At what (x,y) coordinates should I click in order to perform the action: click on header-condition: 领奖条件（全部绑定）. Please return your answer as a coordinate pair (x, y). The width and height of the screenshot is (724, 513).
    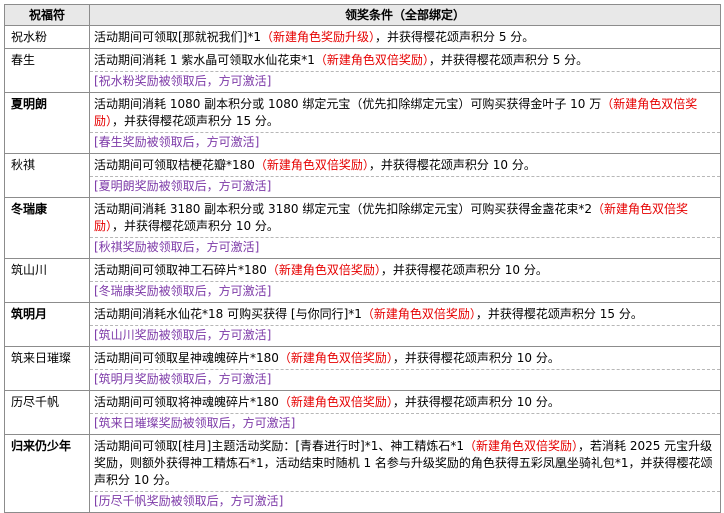
    Looking at the image, I should click on (405, 15).